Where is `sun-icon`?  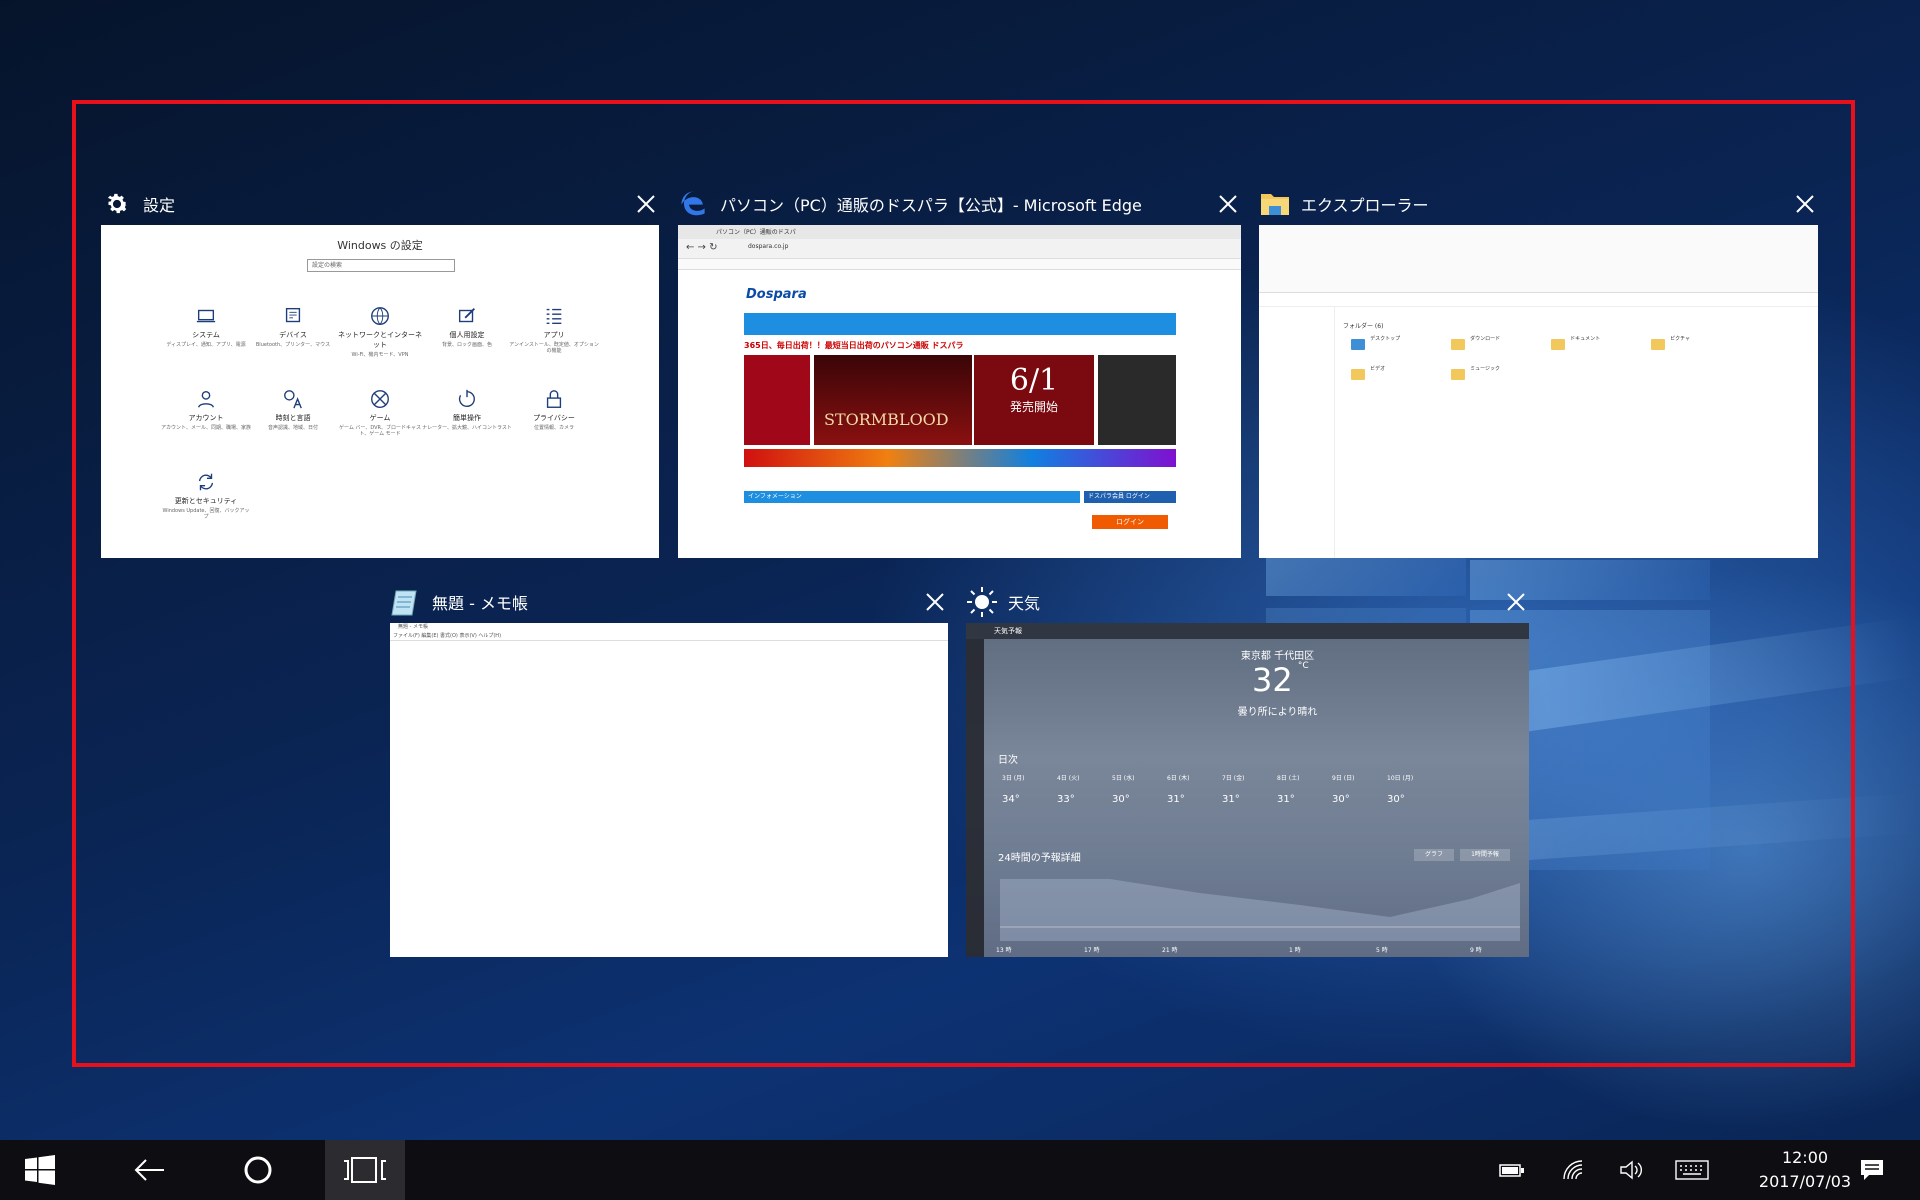
sun-icon is located at coordinates (982, 602).